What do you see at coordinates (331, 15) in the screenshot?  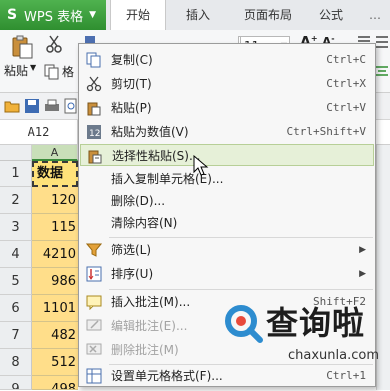 I see `tab-formulas: 公式` at bounding box center [331, 15].